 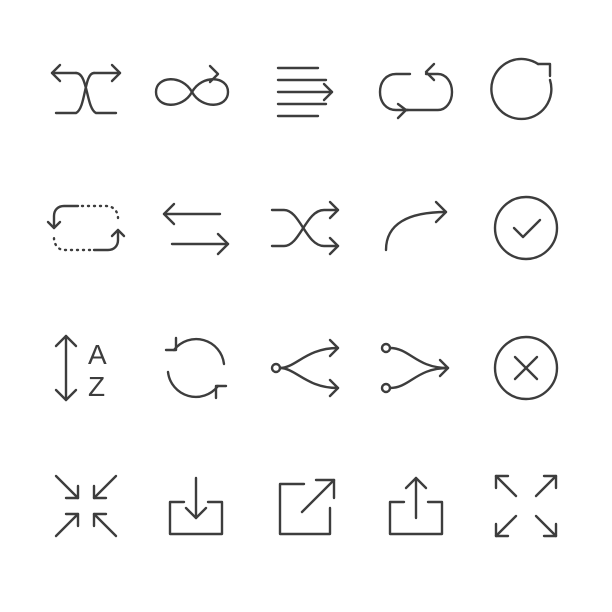 I want to click on swap-arrows-icon, so click(x=196, y=228).